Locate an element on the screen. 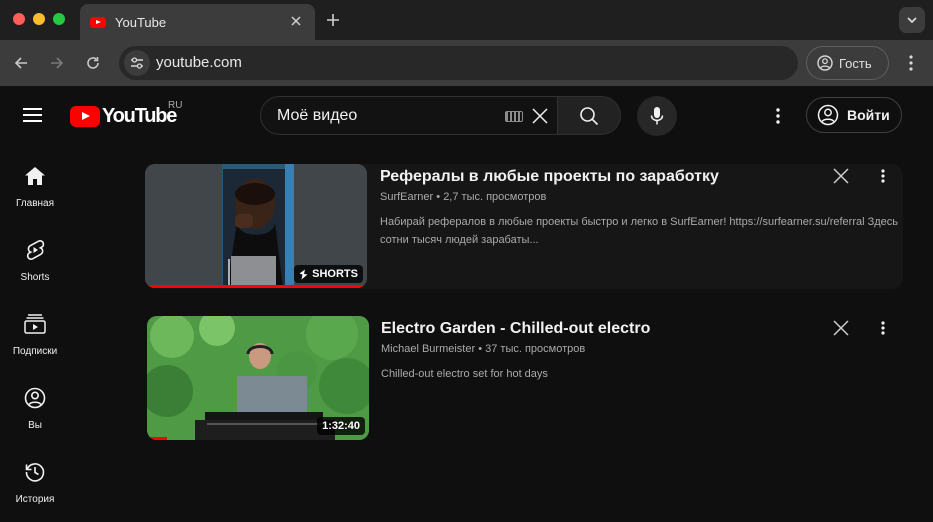 The width and height of the screenshot is (933, 522). guide-item-subscriptions: Подписки is located at coordinates (35, 347).